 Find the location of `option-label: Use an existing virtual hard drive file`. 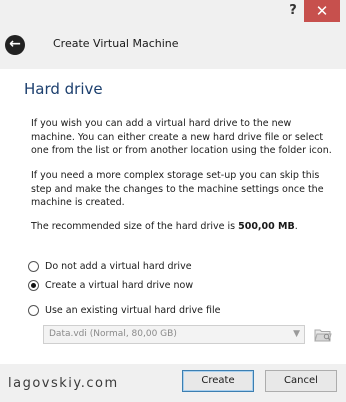

option-label: Use an existing virtual hard drive file is located at coordinates (133, 310).